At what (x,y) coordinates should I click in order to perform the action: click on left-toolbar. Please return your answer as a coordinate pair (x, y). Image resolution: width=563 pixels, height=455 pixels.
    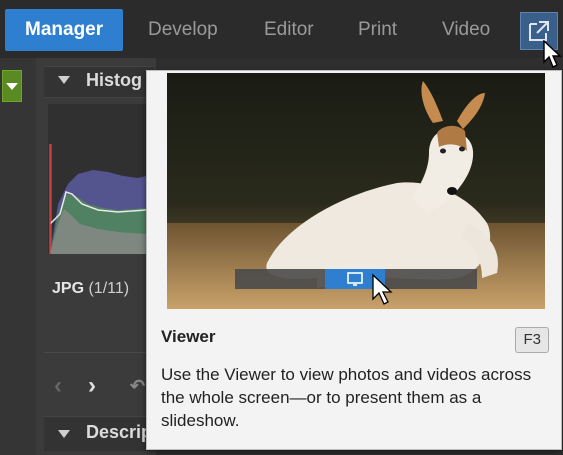
    Looking at the image, I should click on (18, 256).